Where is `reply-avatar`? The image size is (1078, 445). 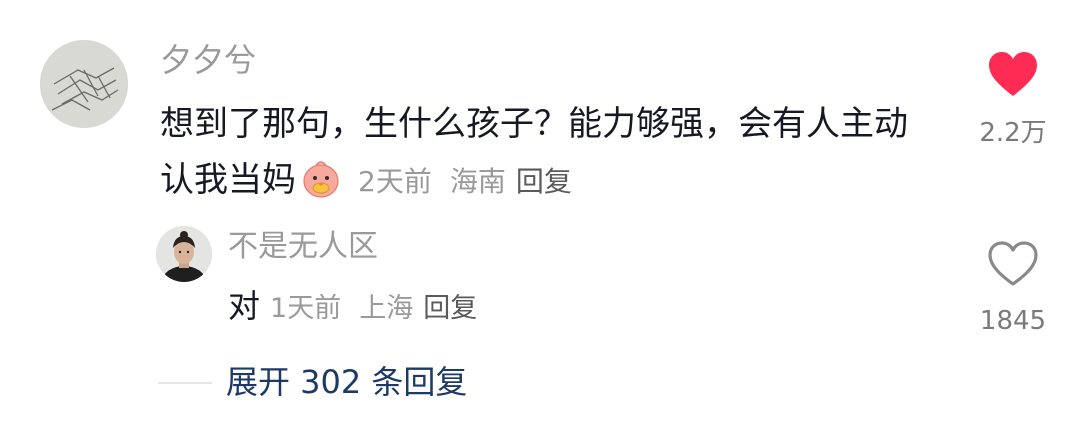 reply-avatar is located at coordinates (184, 254).